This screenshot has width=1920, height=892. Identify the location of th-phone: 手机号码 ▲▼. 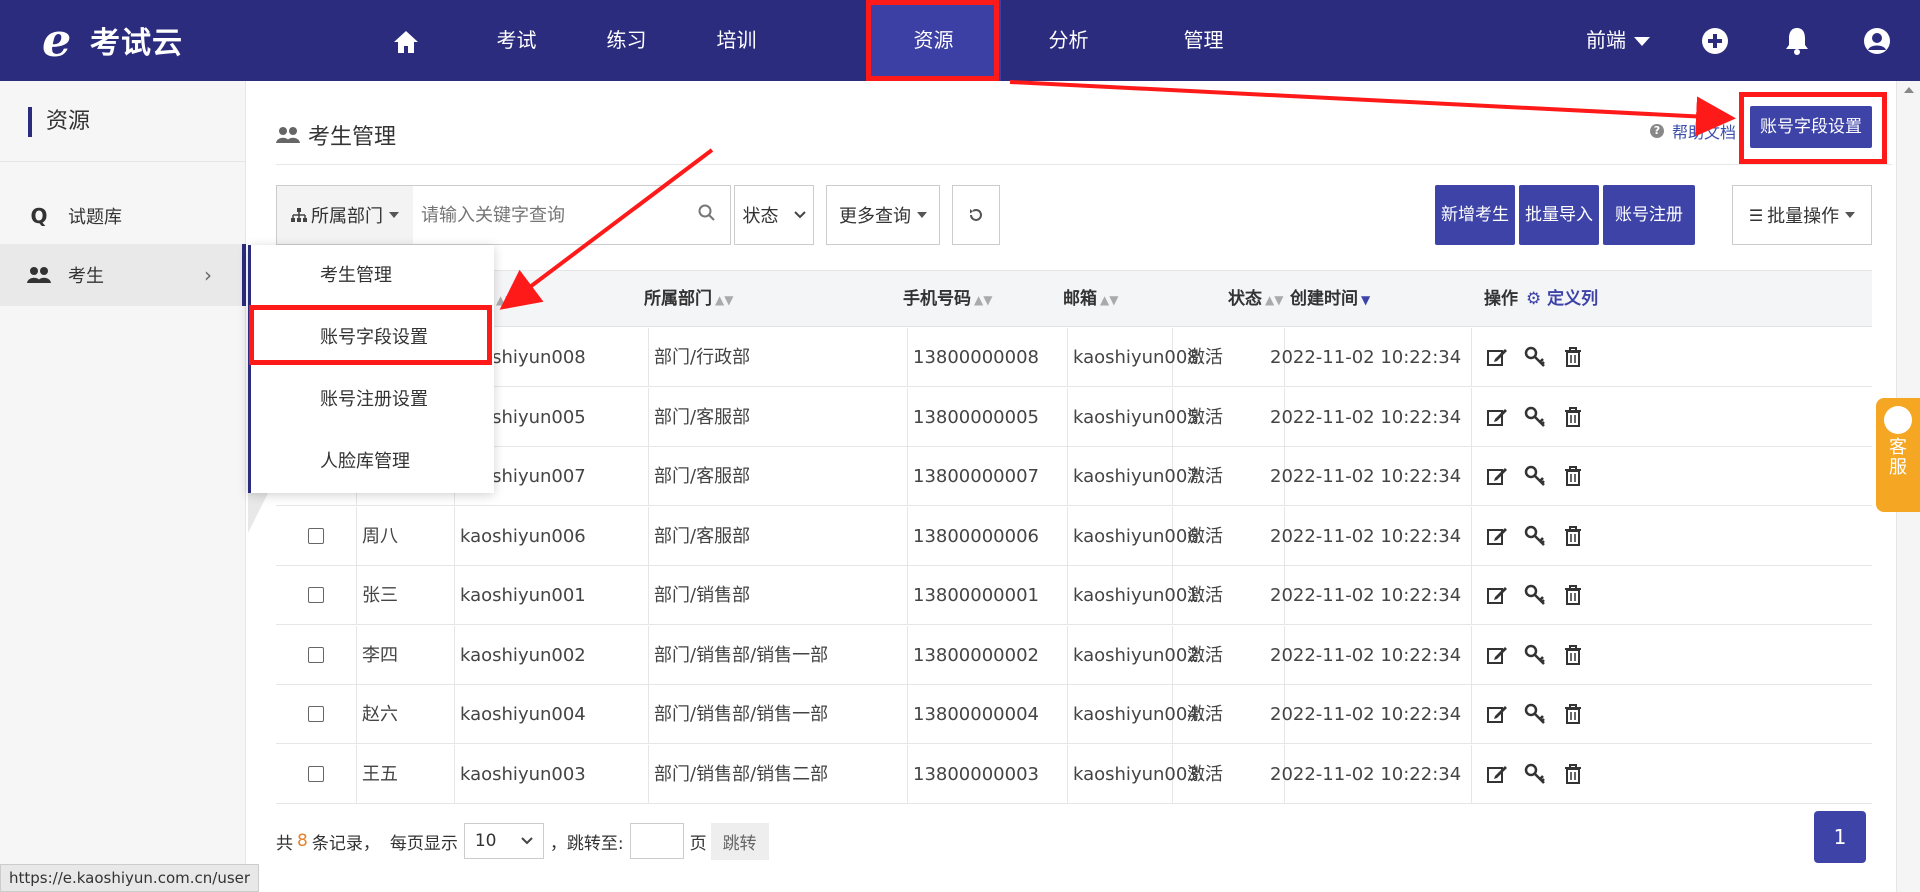
(942, 299).